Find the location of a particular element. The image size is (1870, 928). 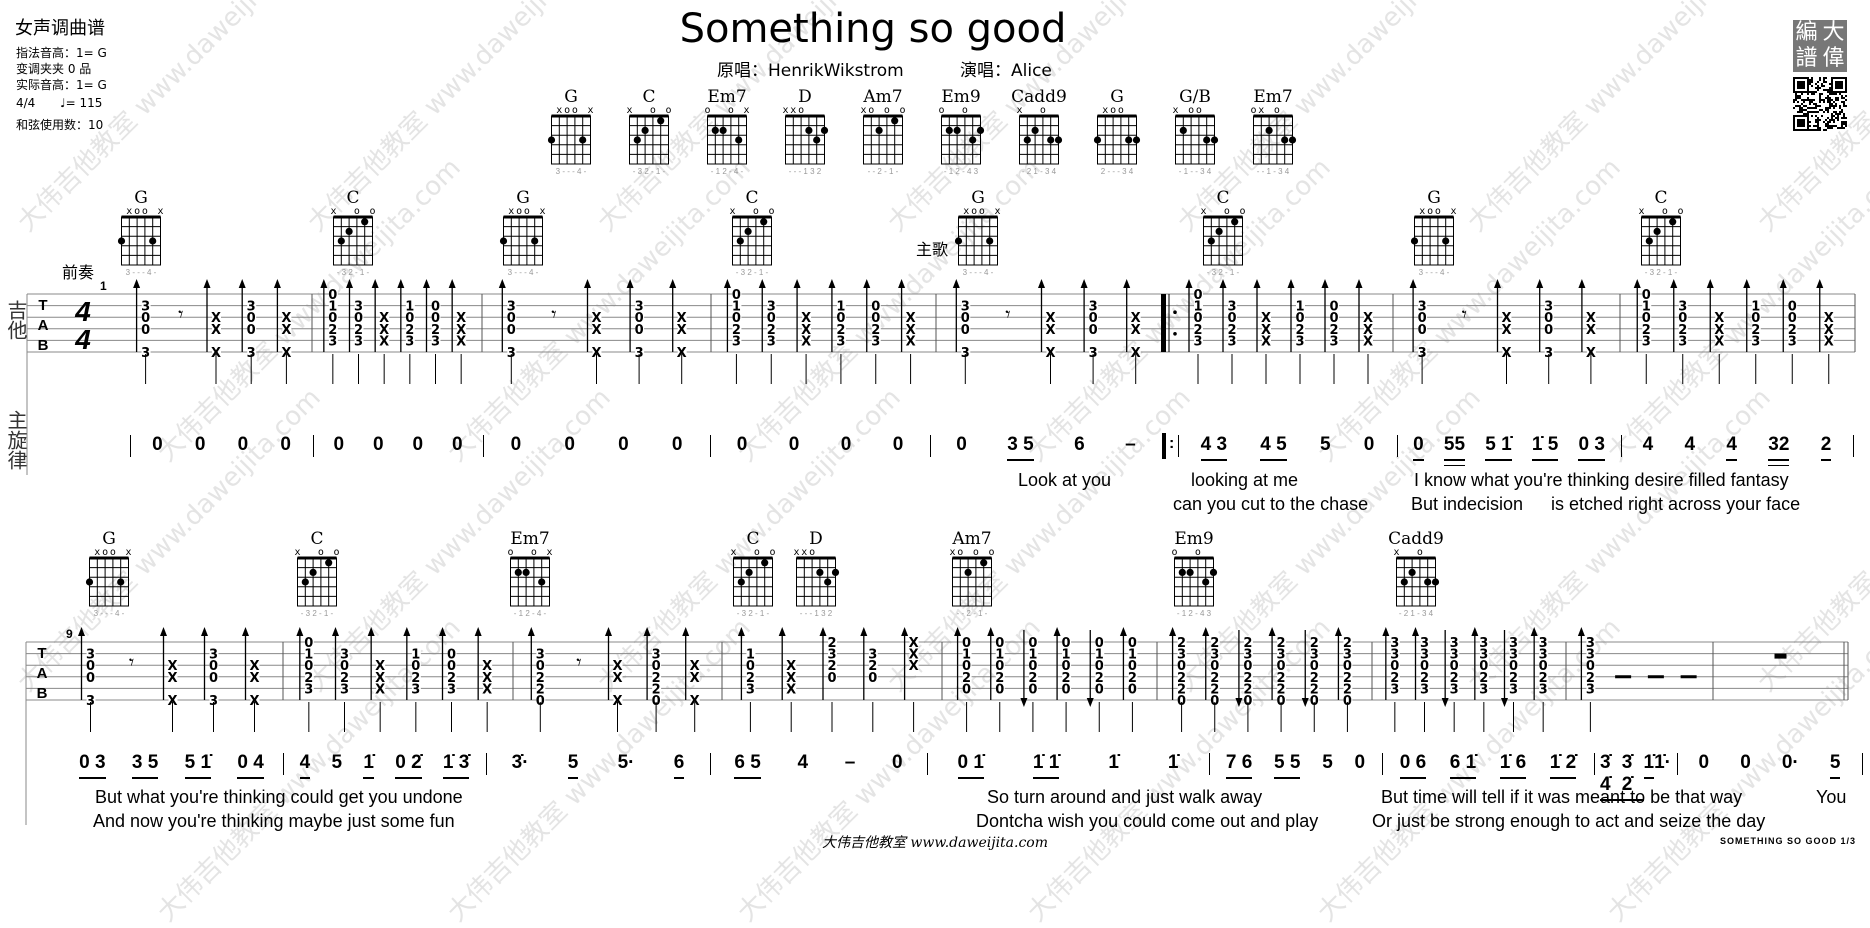

jianpu-note: 6 is located at coordinates (679, 765).